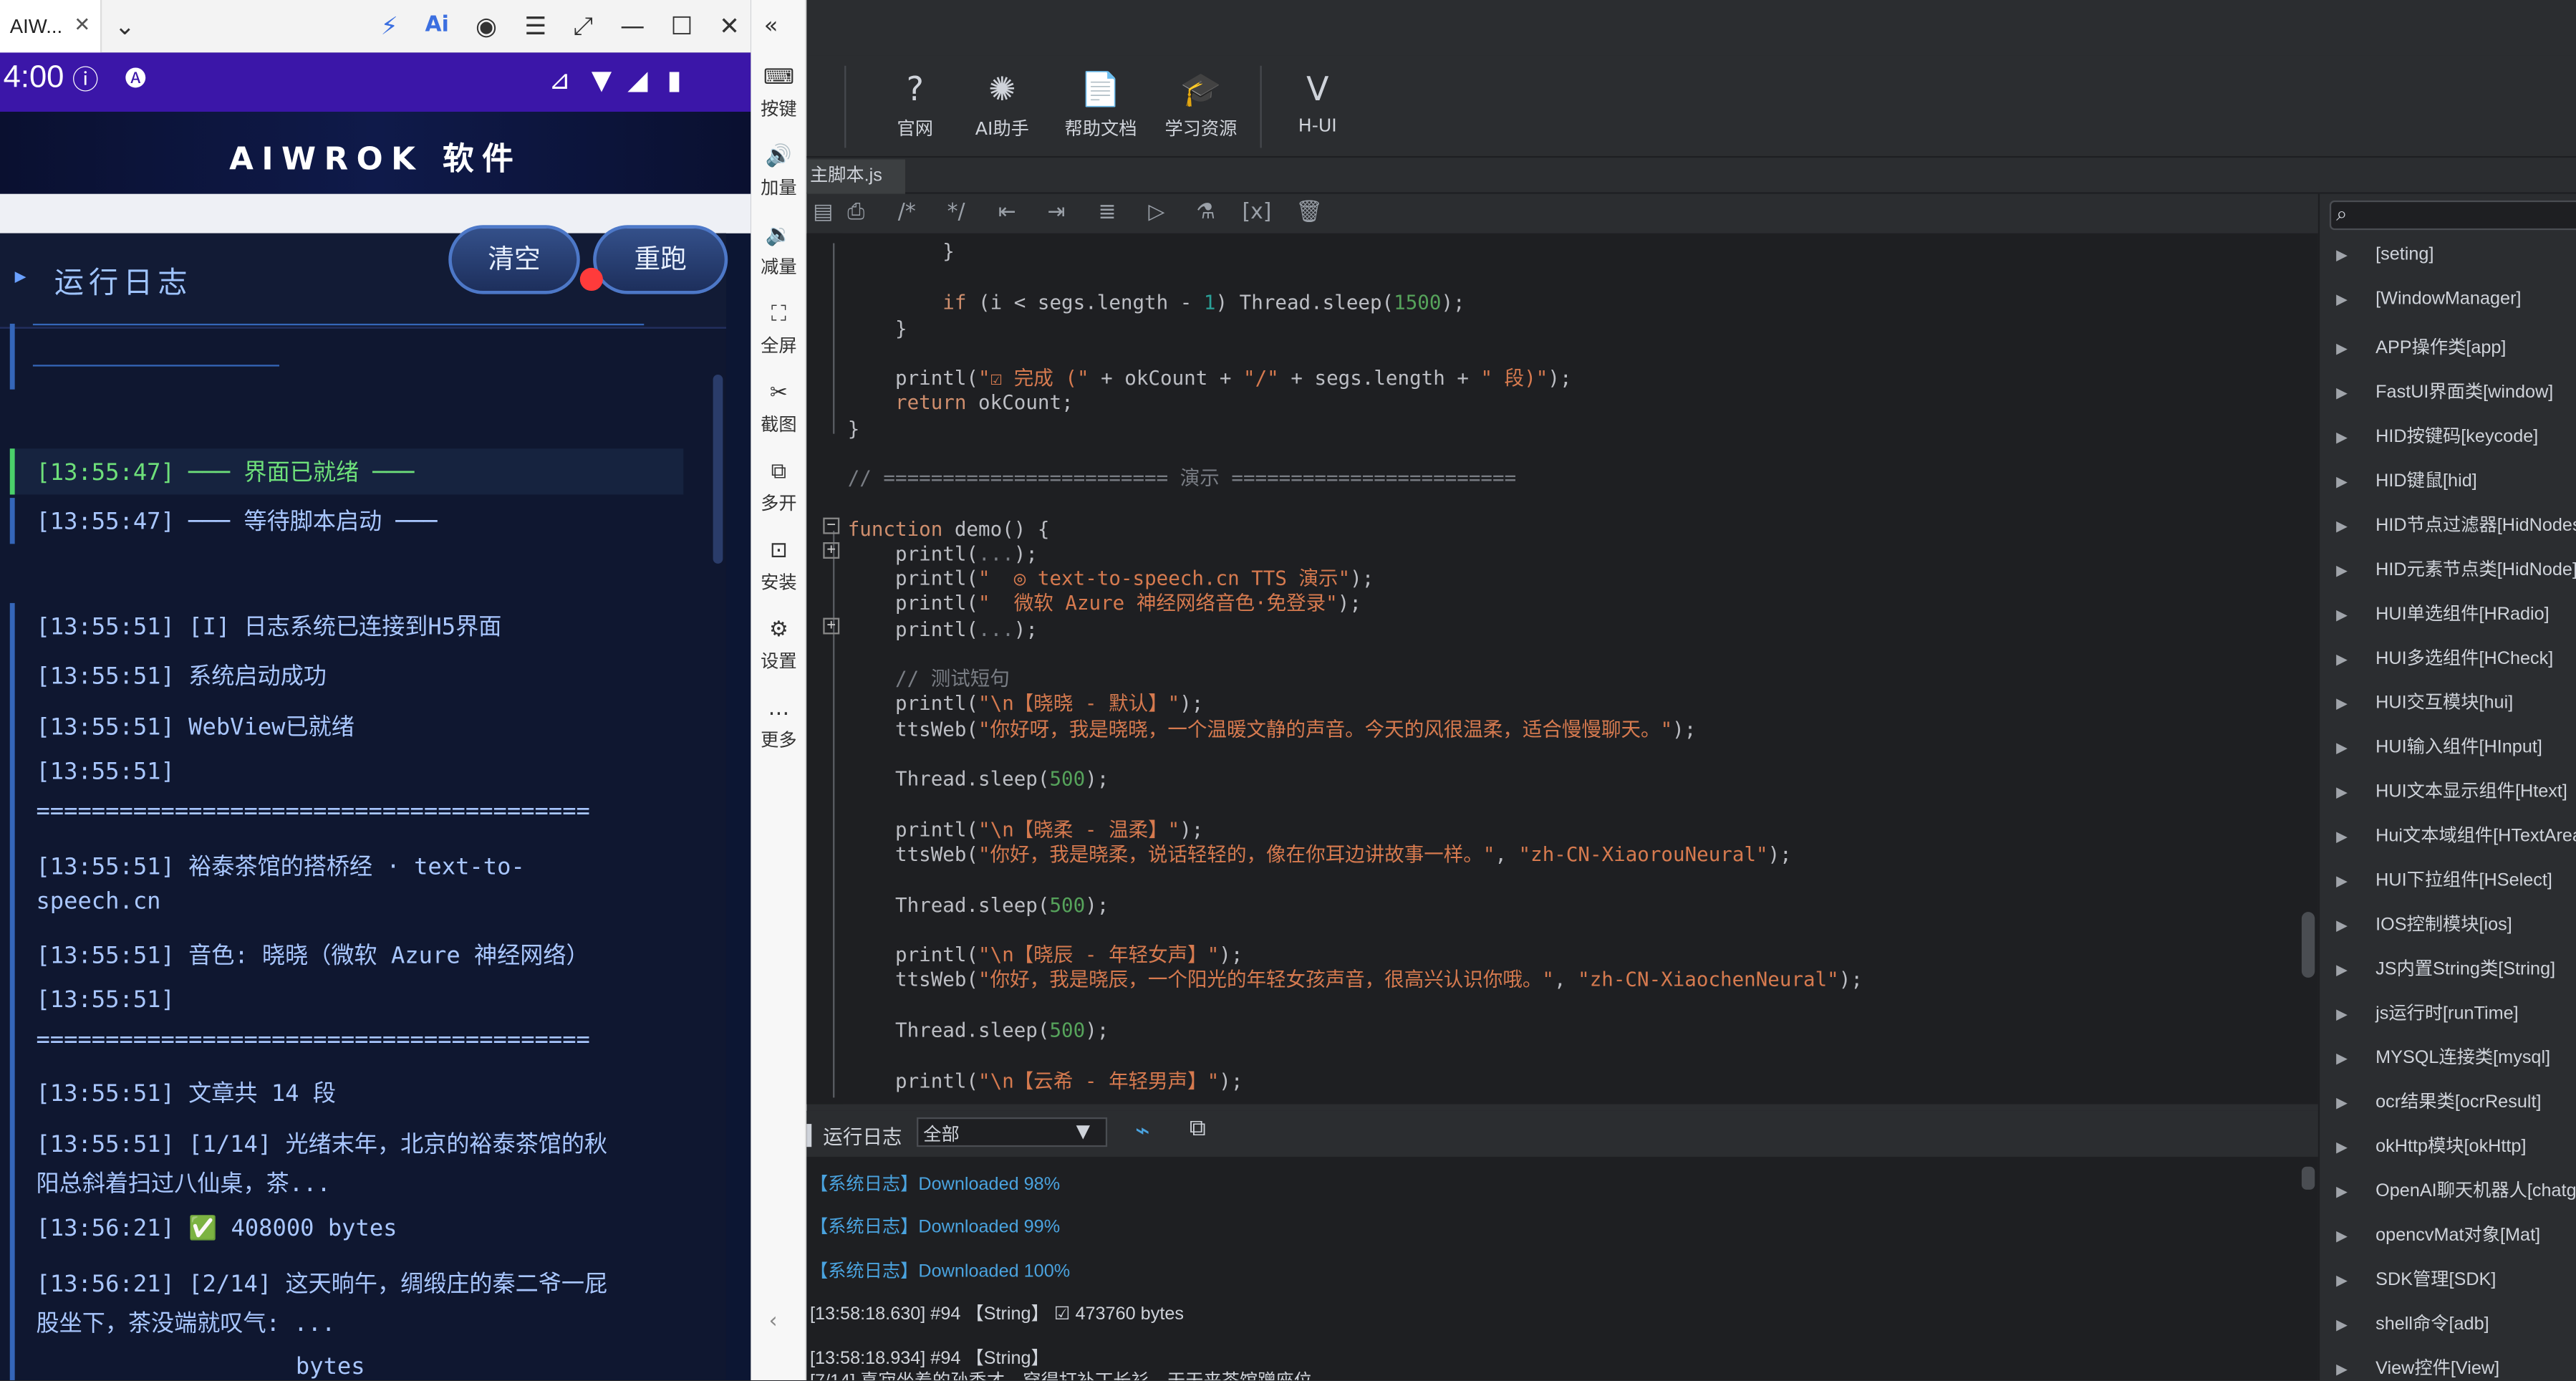 This screenshot has width=2576, height=1381. Describe the element at coordinates (1201, 105) in the screenshot. I see `ribbon-button-3: 🎓 学习资源` at that location.